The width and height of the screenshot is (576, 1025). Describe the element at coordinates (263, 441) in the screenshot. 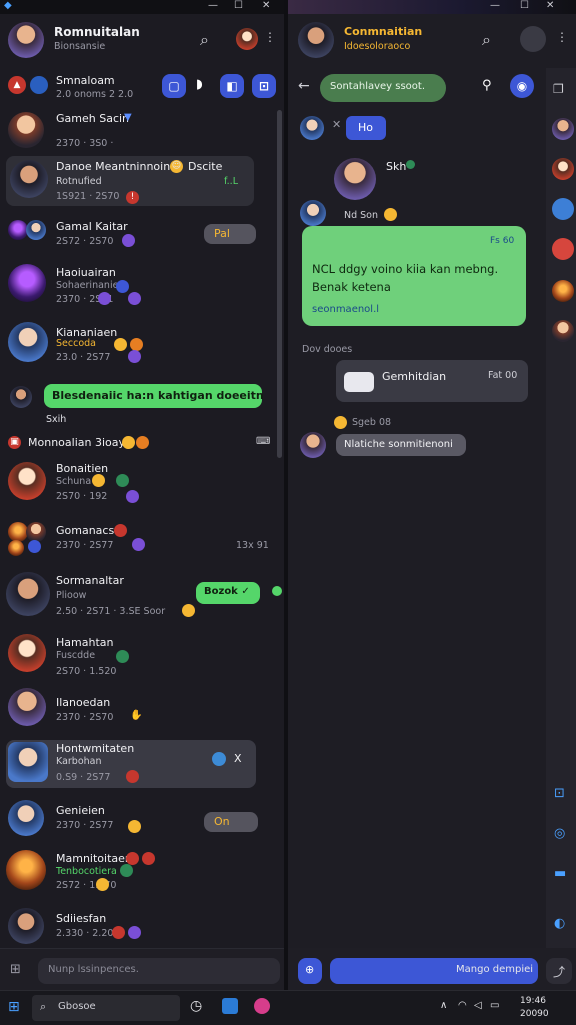

I see `keyboard-icon: ⌨` at that location.